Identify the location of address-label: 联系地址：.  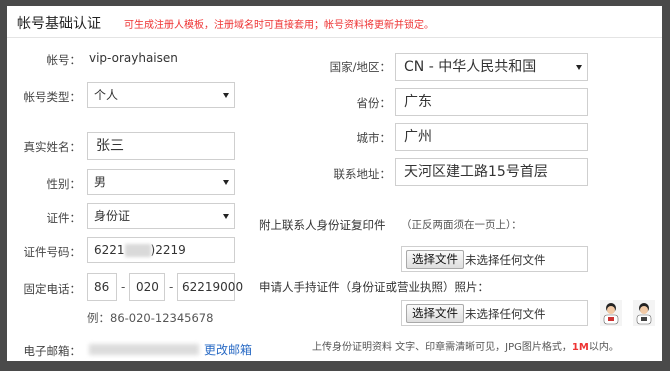
(362, 174).